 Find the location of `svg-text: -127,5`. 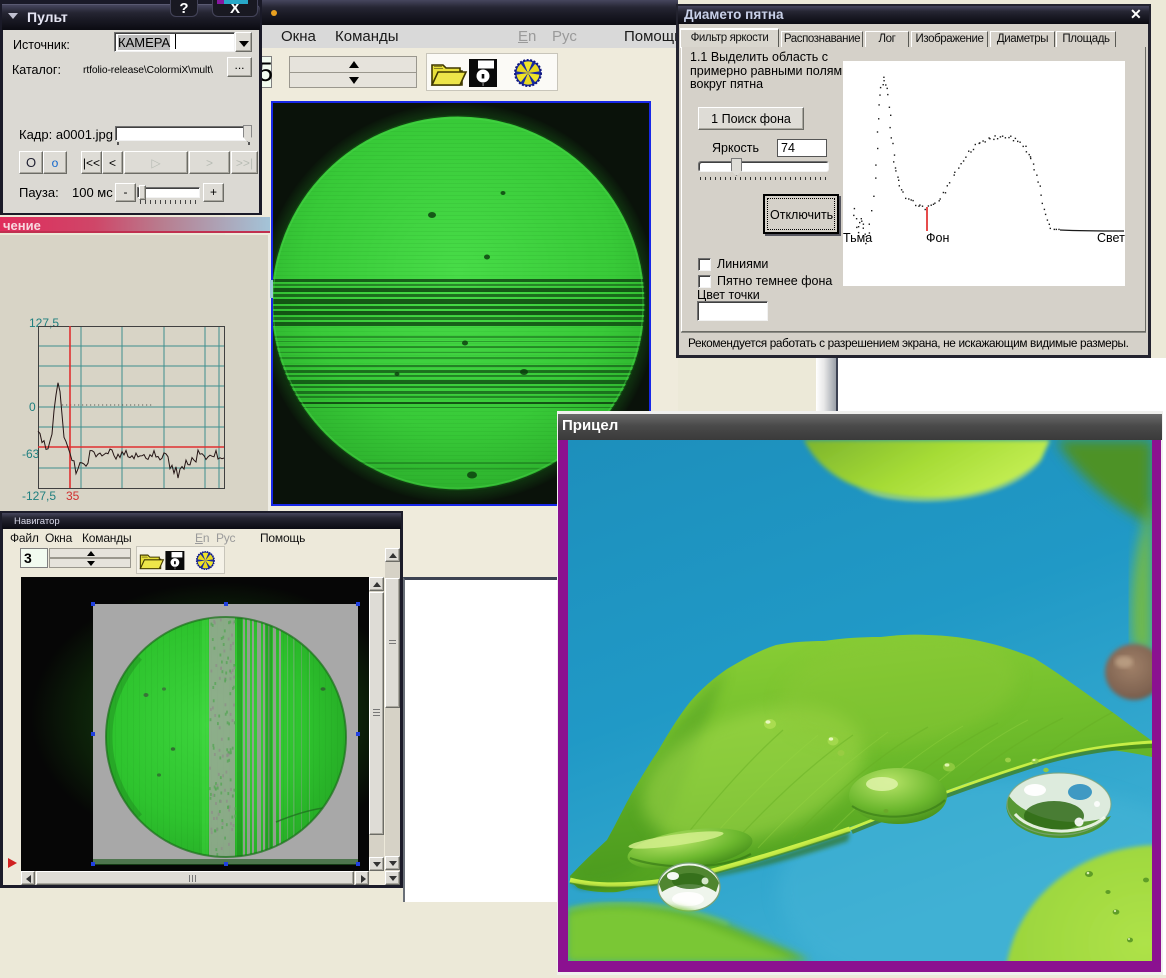

svg-text: -127,5 is located at coordinates (39, 496).